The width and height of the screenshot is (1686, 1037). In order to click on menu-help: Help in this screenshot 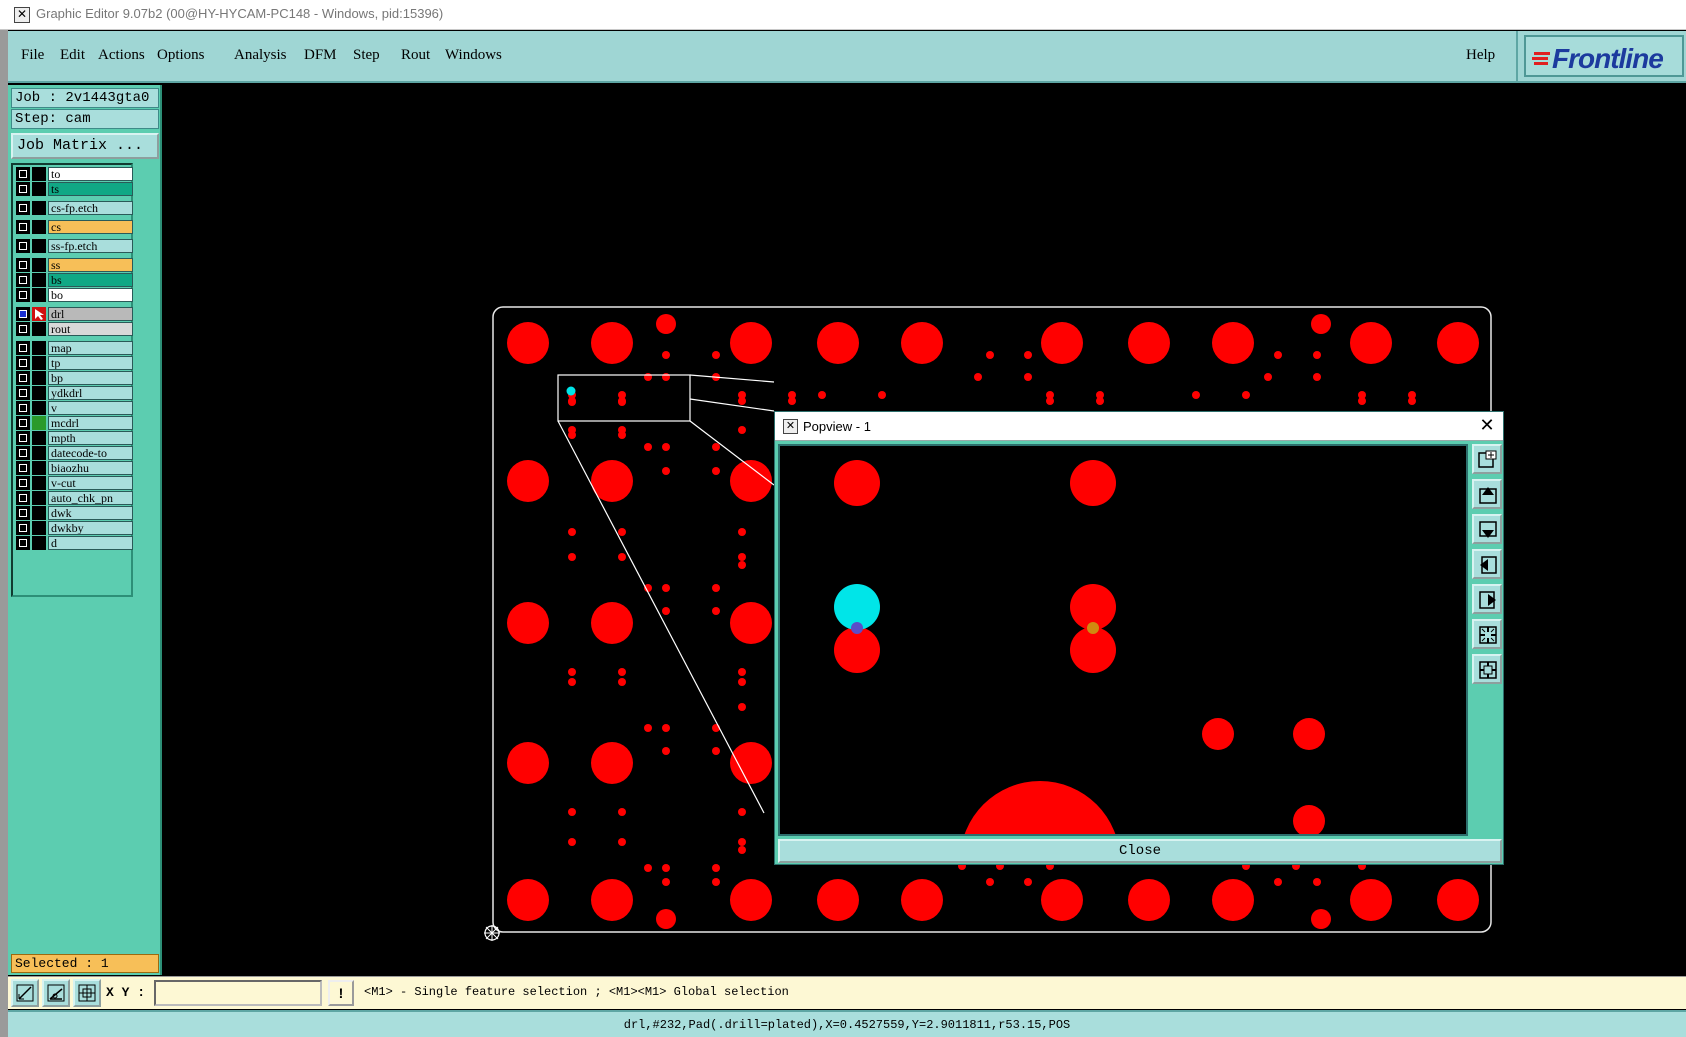, I will do `click(1480, 55)`.